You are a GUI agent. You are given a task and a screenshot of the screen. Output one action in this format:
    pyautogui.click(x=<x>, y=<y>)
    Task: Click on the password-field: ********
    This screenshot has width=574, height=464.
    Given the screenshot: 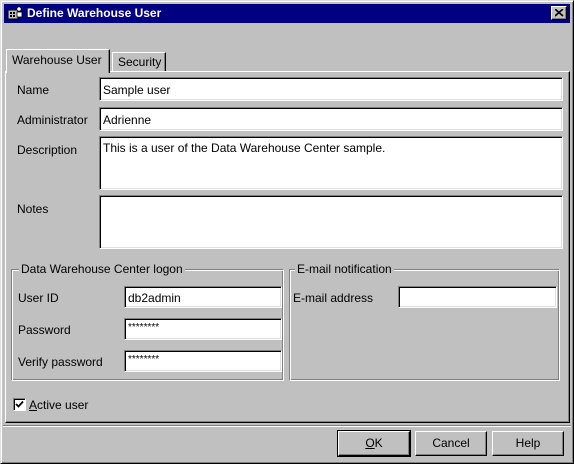 What is the action you would take?
    pyautogui.click(x=203, y=329)
    